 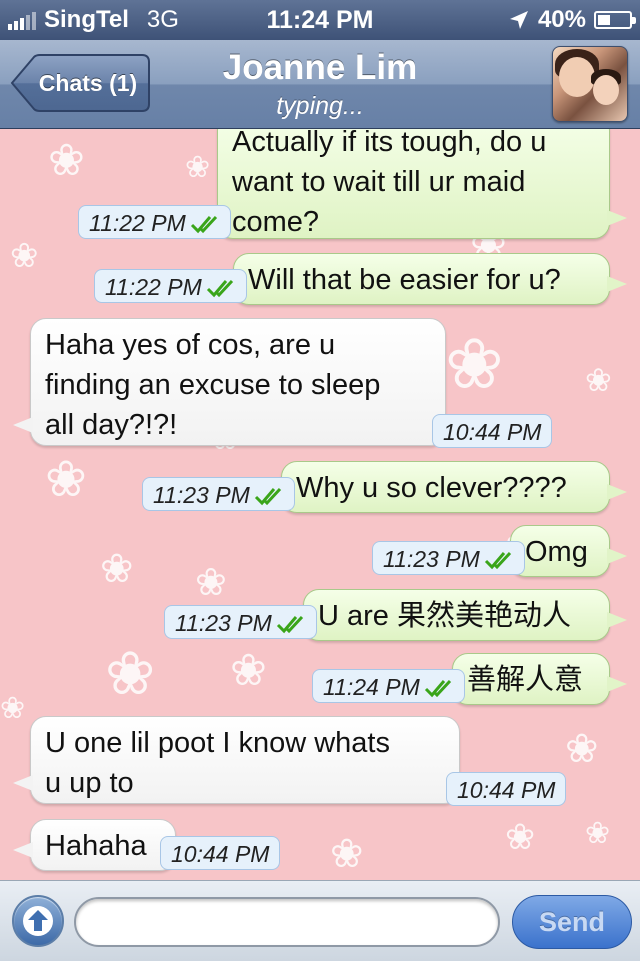 I want to click on message-bubble-outgoing: Omg, so click(x=568, y=551).